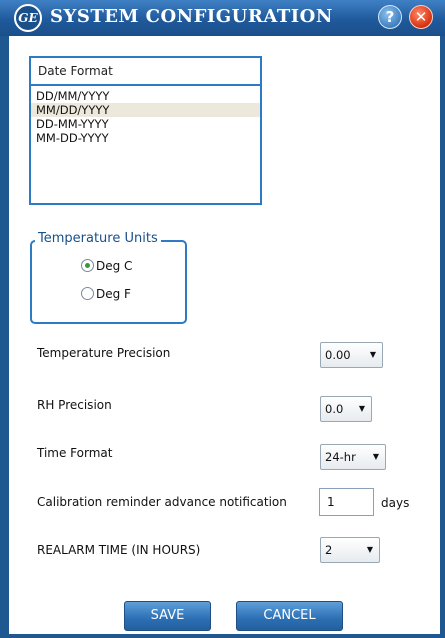  I want to click on ge-logo-icon: GE, so click(28, 18).